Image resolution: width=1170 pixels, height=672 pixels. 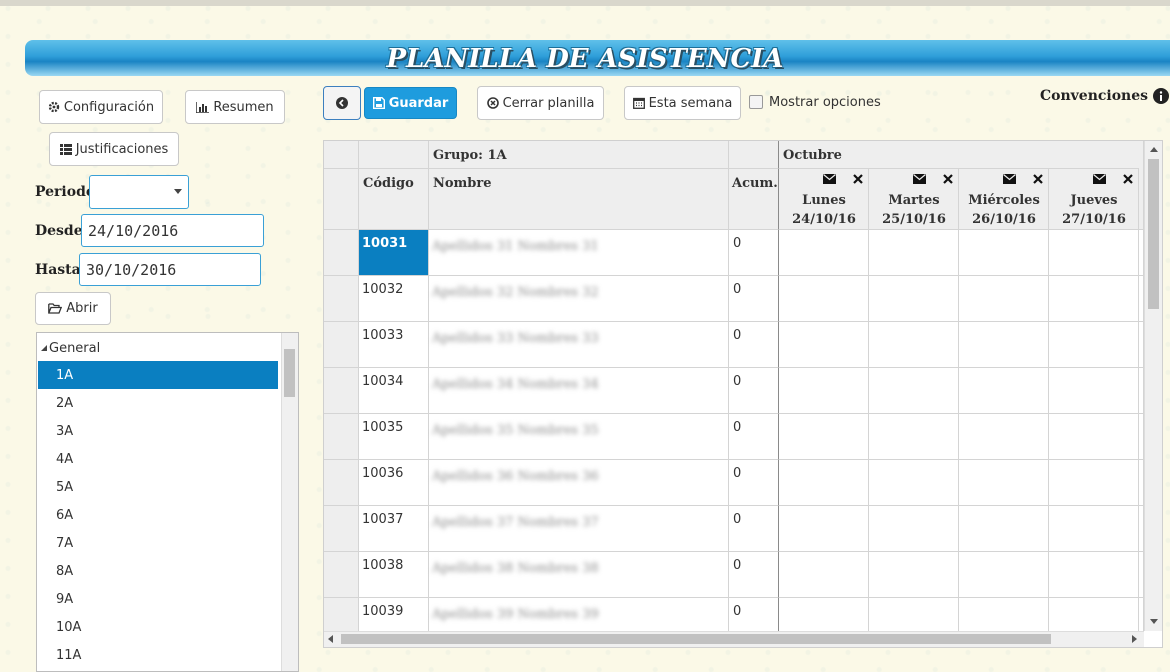 What do you see at coordinates (101, 107) in the screenshot?
I see `configuration-button: Configuración` at bounding box center [101, 107].